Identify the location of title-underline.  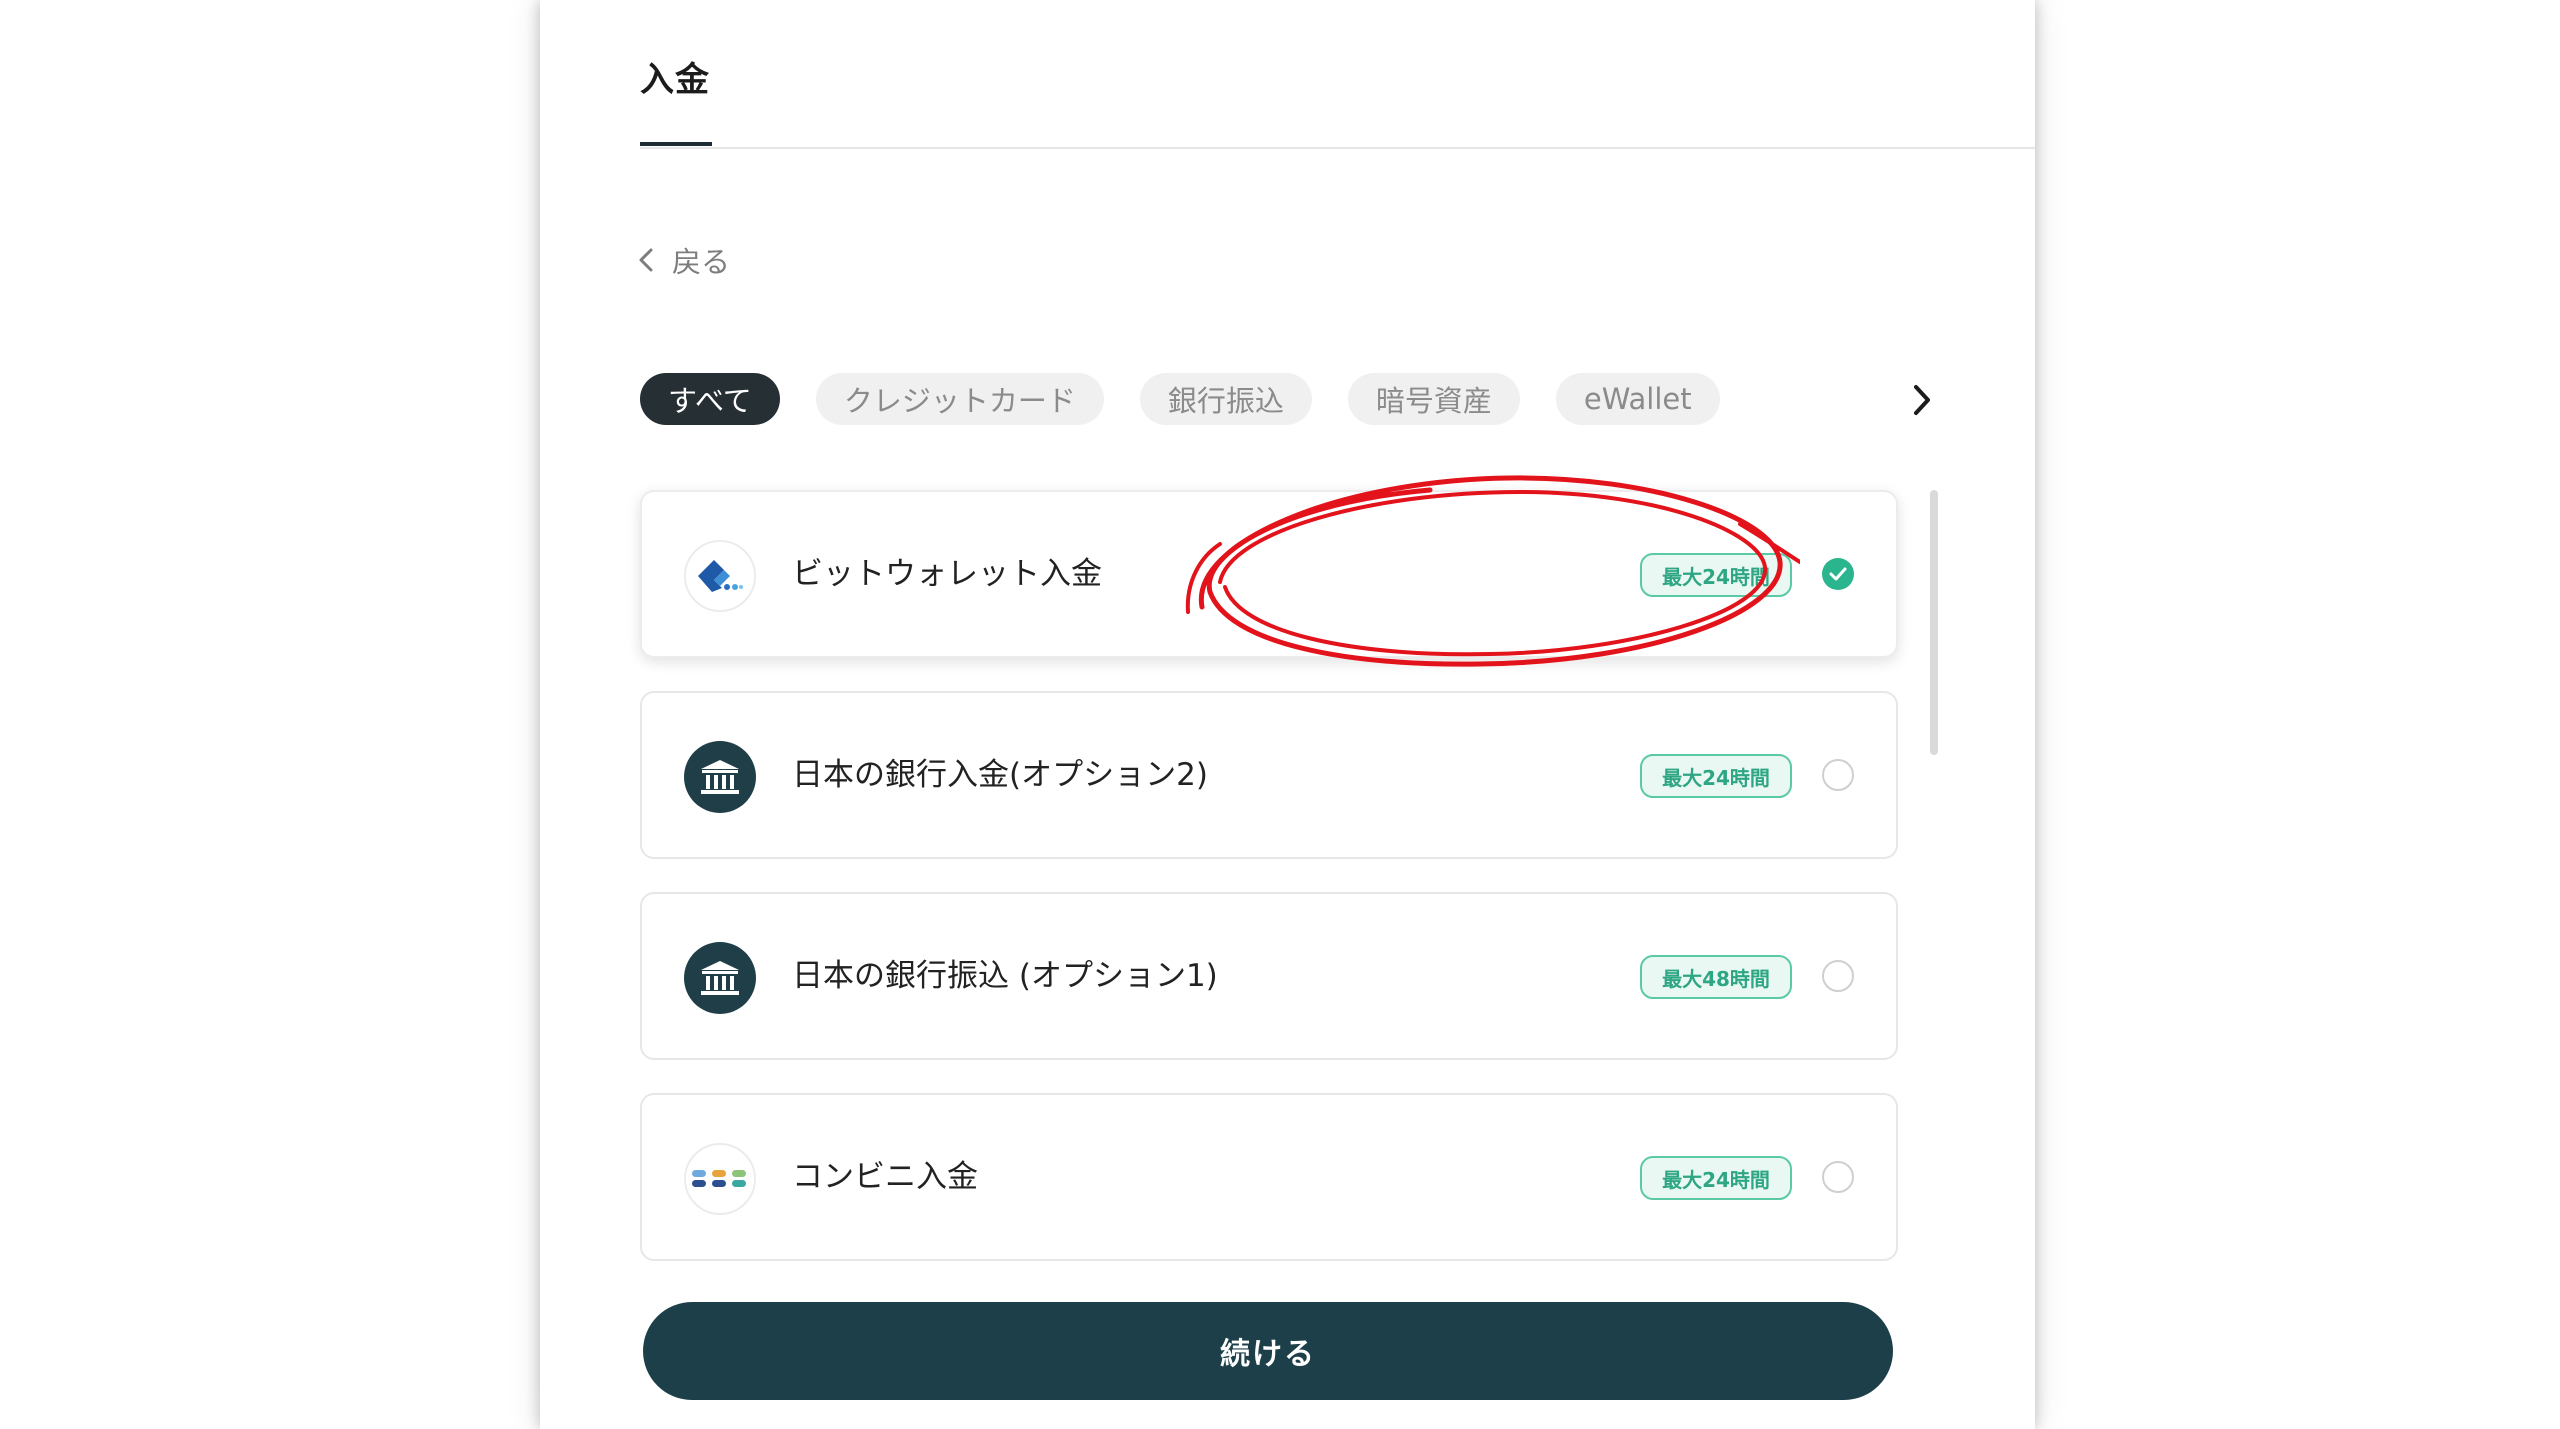
(676, 144).